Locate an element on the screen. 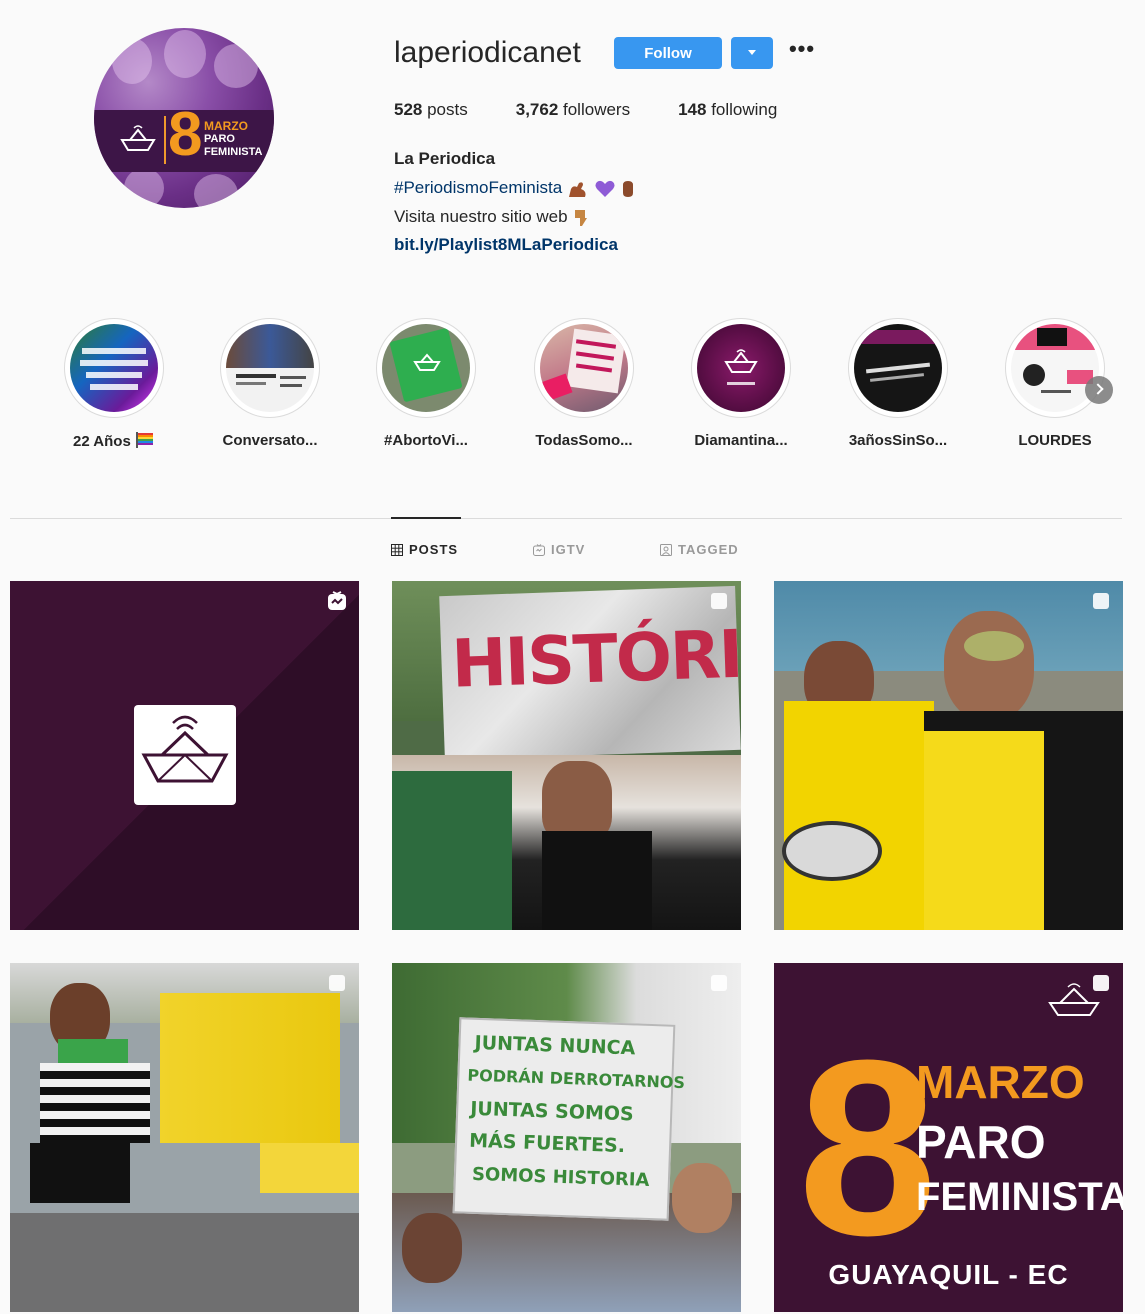 The width and height of the screenshot is (1145, 1314). highlight-item: 22 Años is located at coordinates (114, 384).